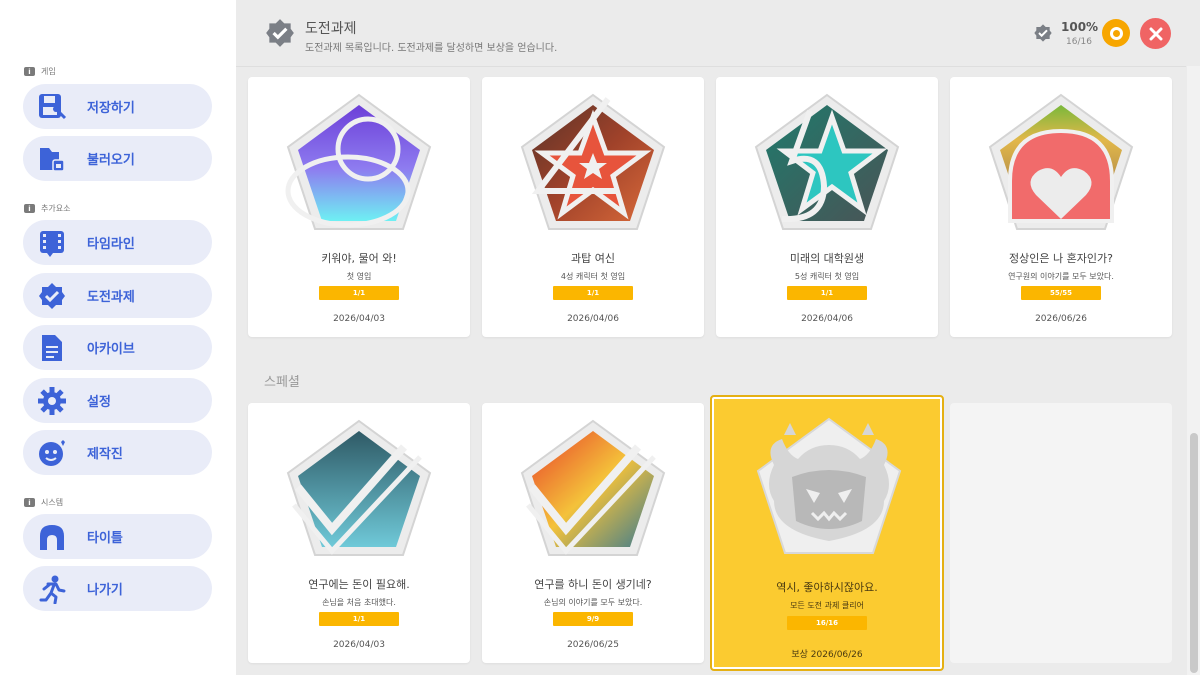 The image size is (1200, 675). Describe the element at coordinates (359, 602) in the screenshot. I see `achievement-desc: 손님을 처음 초대했다.` at that location.